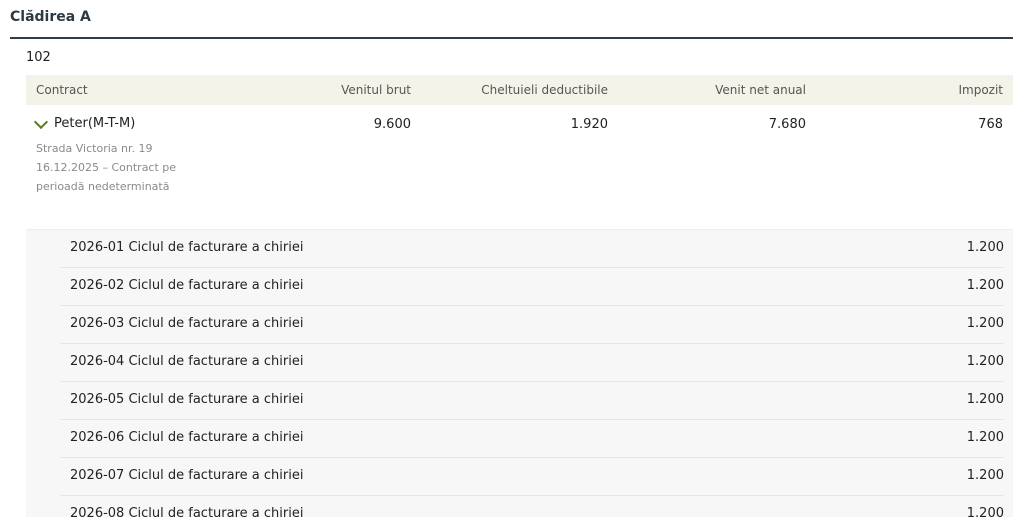 The height and width of the screenshot is (517, 1024). I want to click on unit-label: 102, so click(38, 57).